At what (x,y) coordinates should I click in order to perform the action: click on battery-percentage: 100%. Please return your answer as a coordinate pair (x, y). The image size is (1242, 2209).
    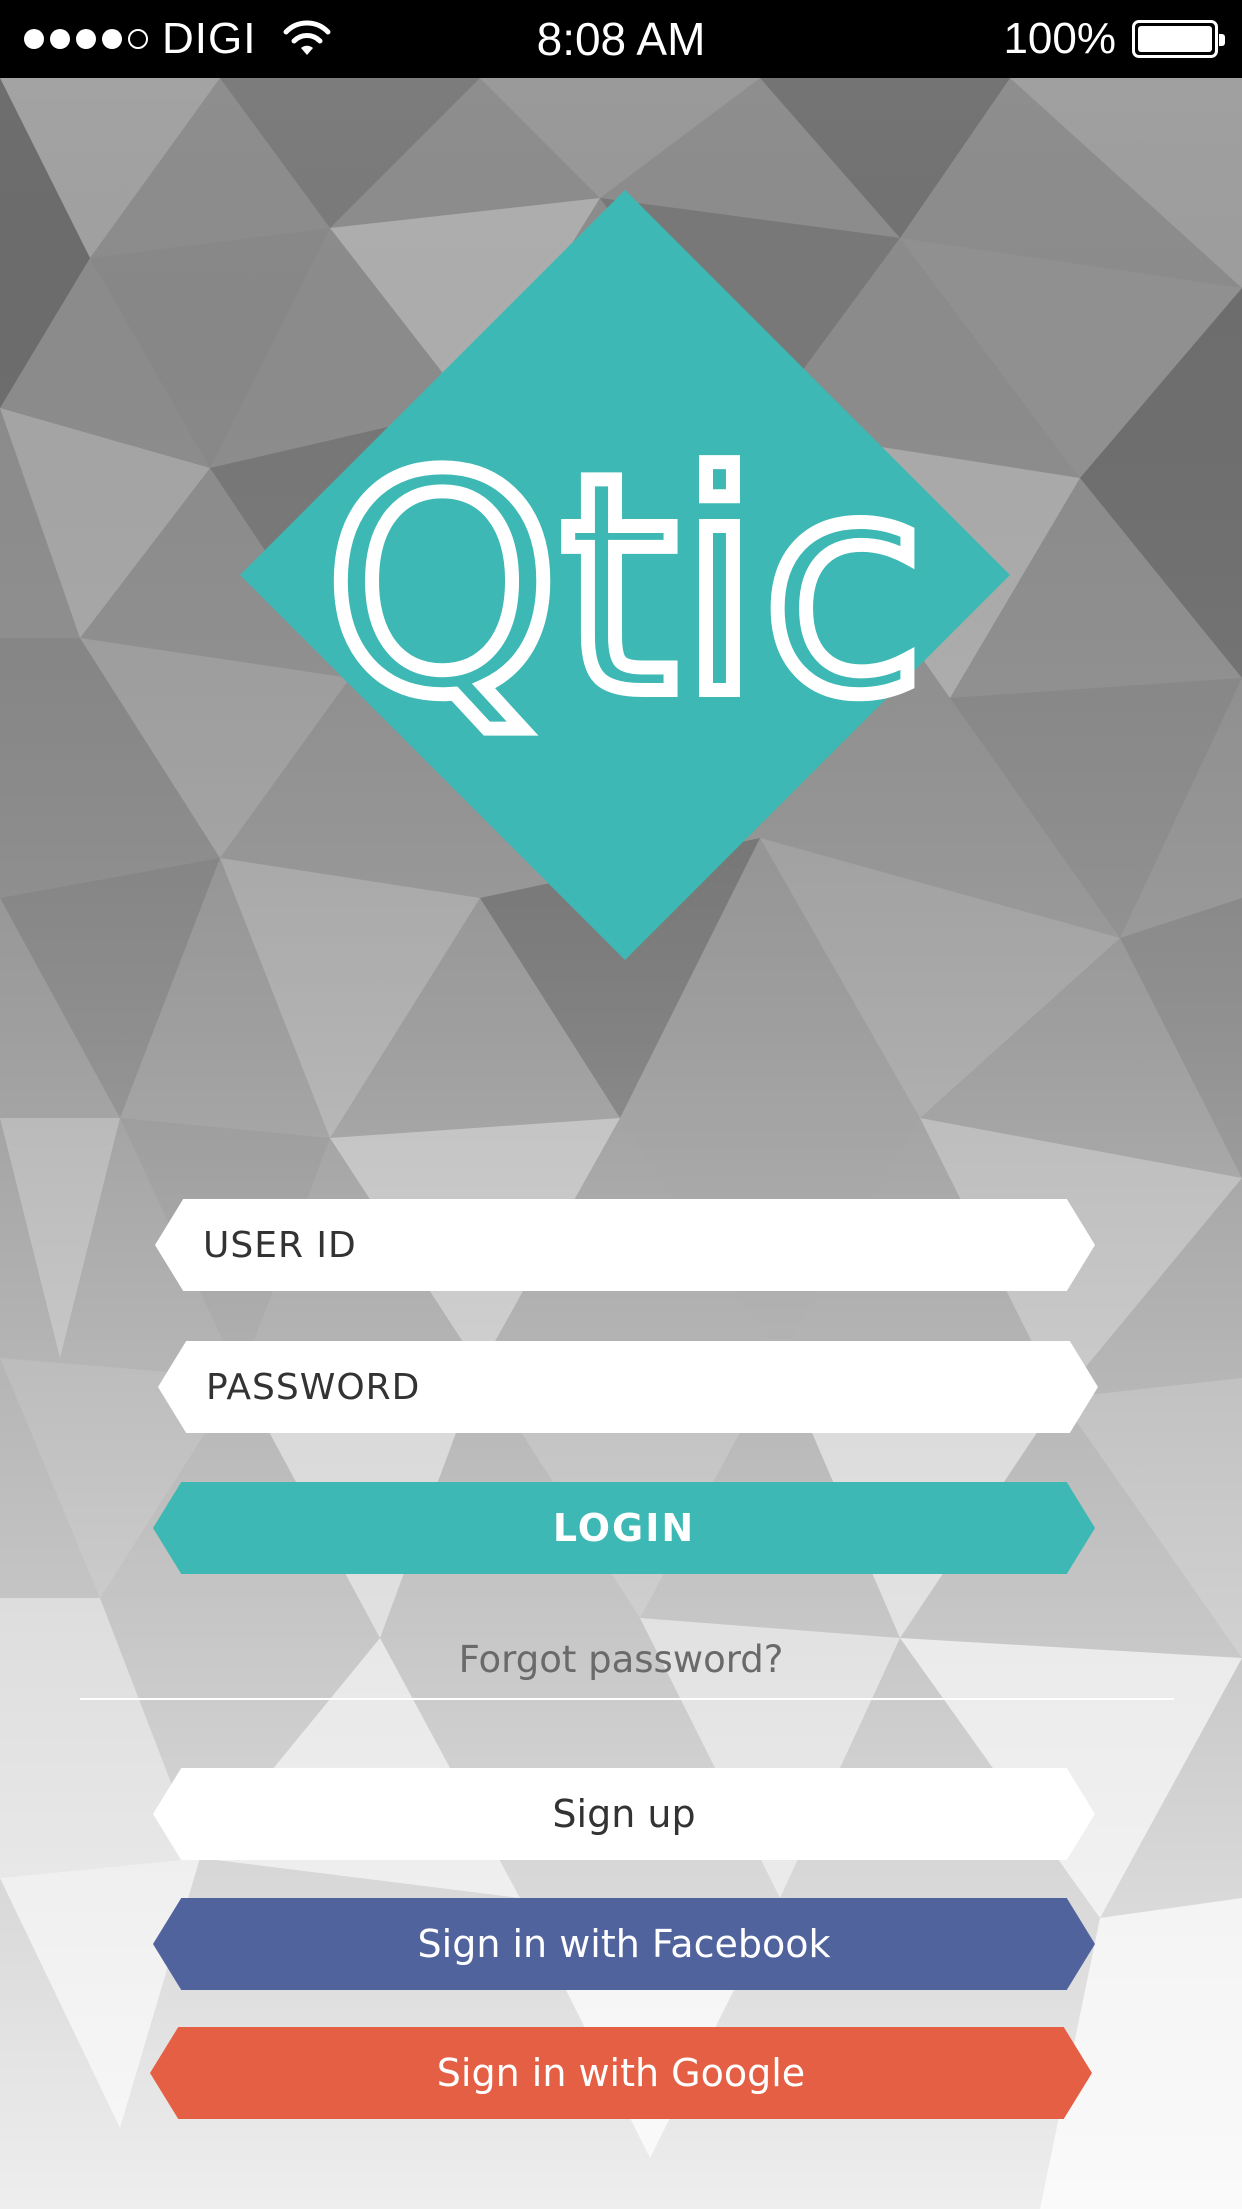
    Looking at the image, I should click on (1059, 38).